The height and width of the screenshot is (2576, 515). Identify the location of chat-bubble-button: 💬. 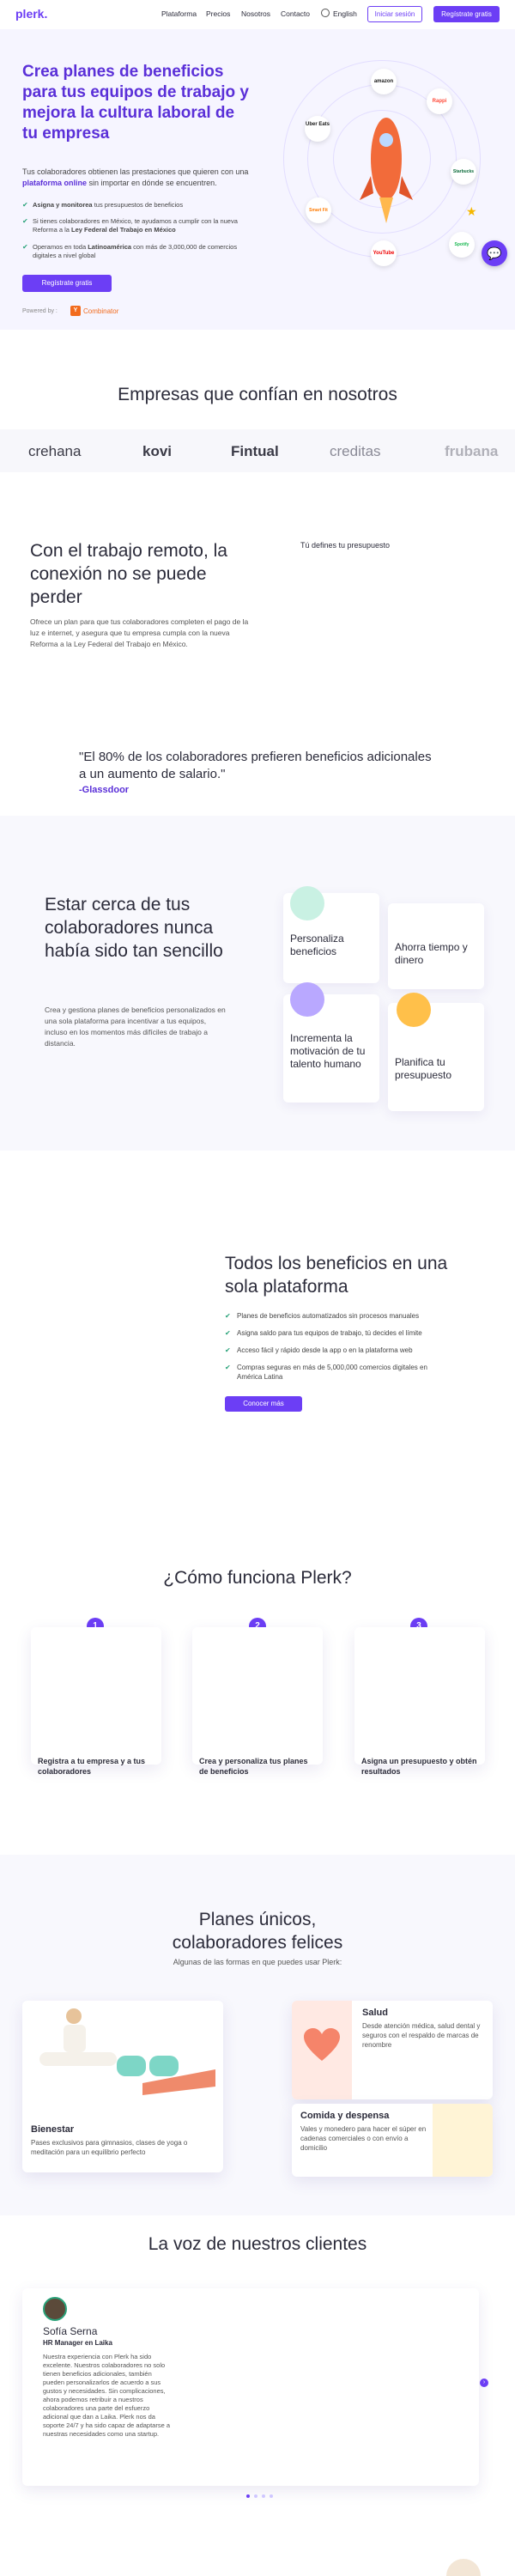
(494, 253).